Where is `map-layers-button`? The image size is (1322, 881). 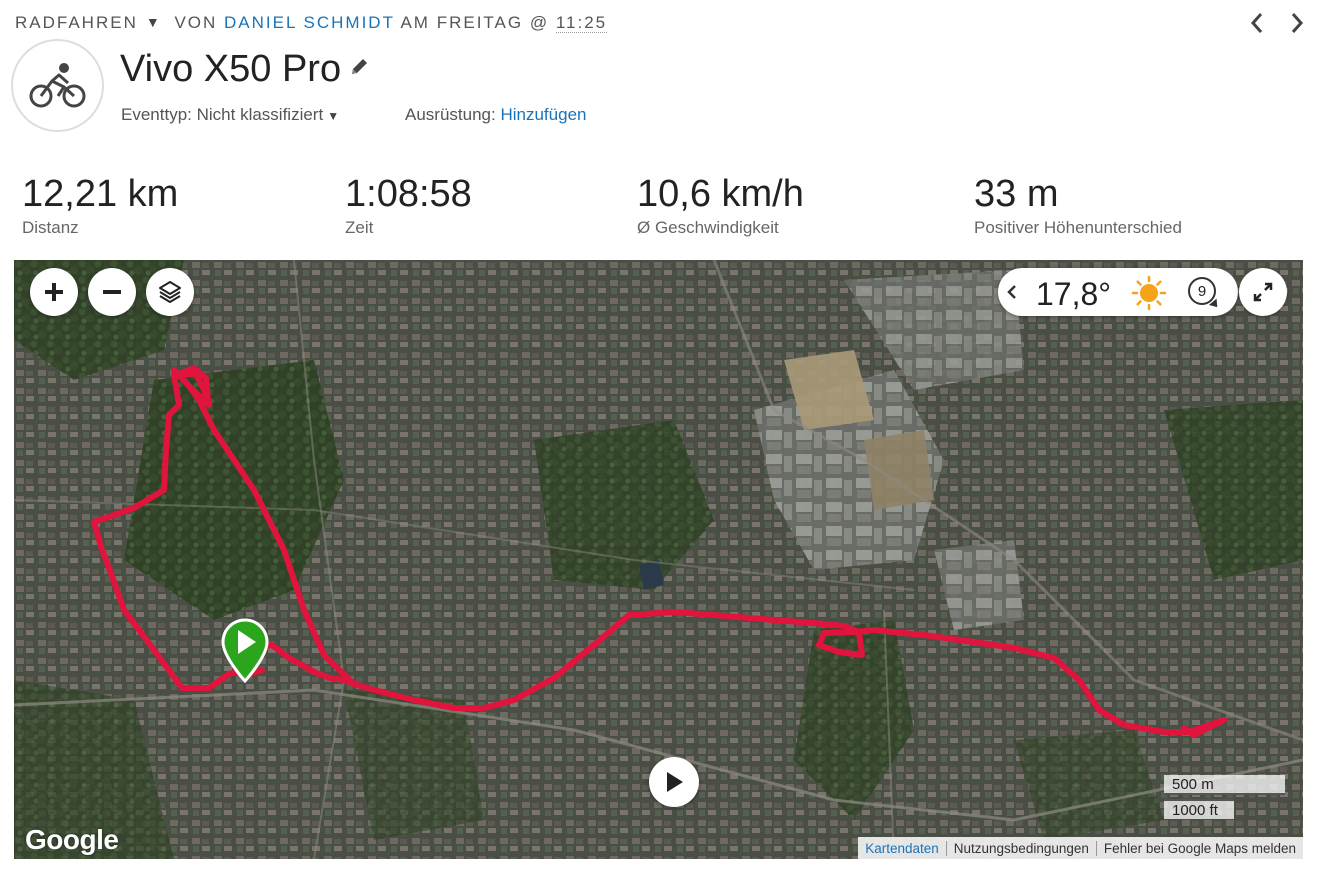 map-layers-button is located at coordinates (170, 292).